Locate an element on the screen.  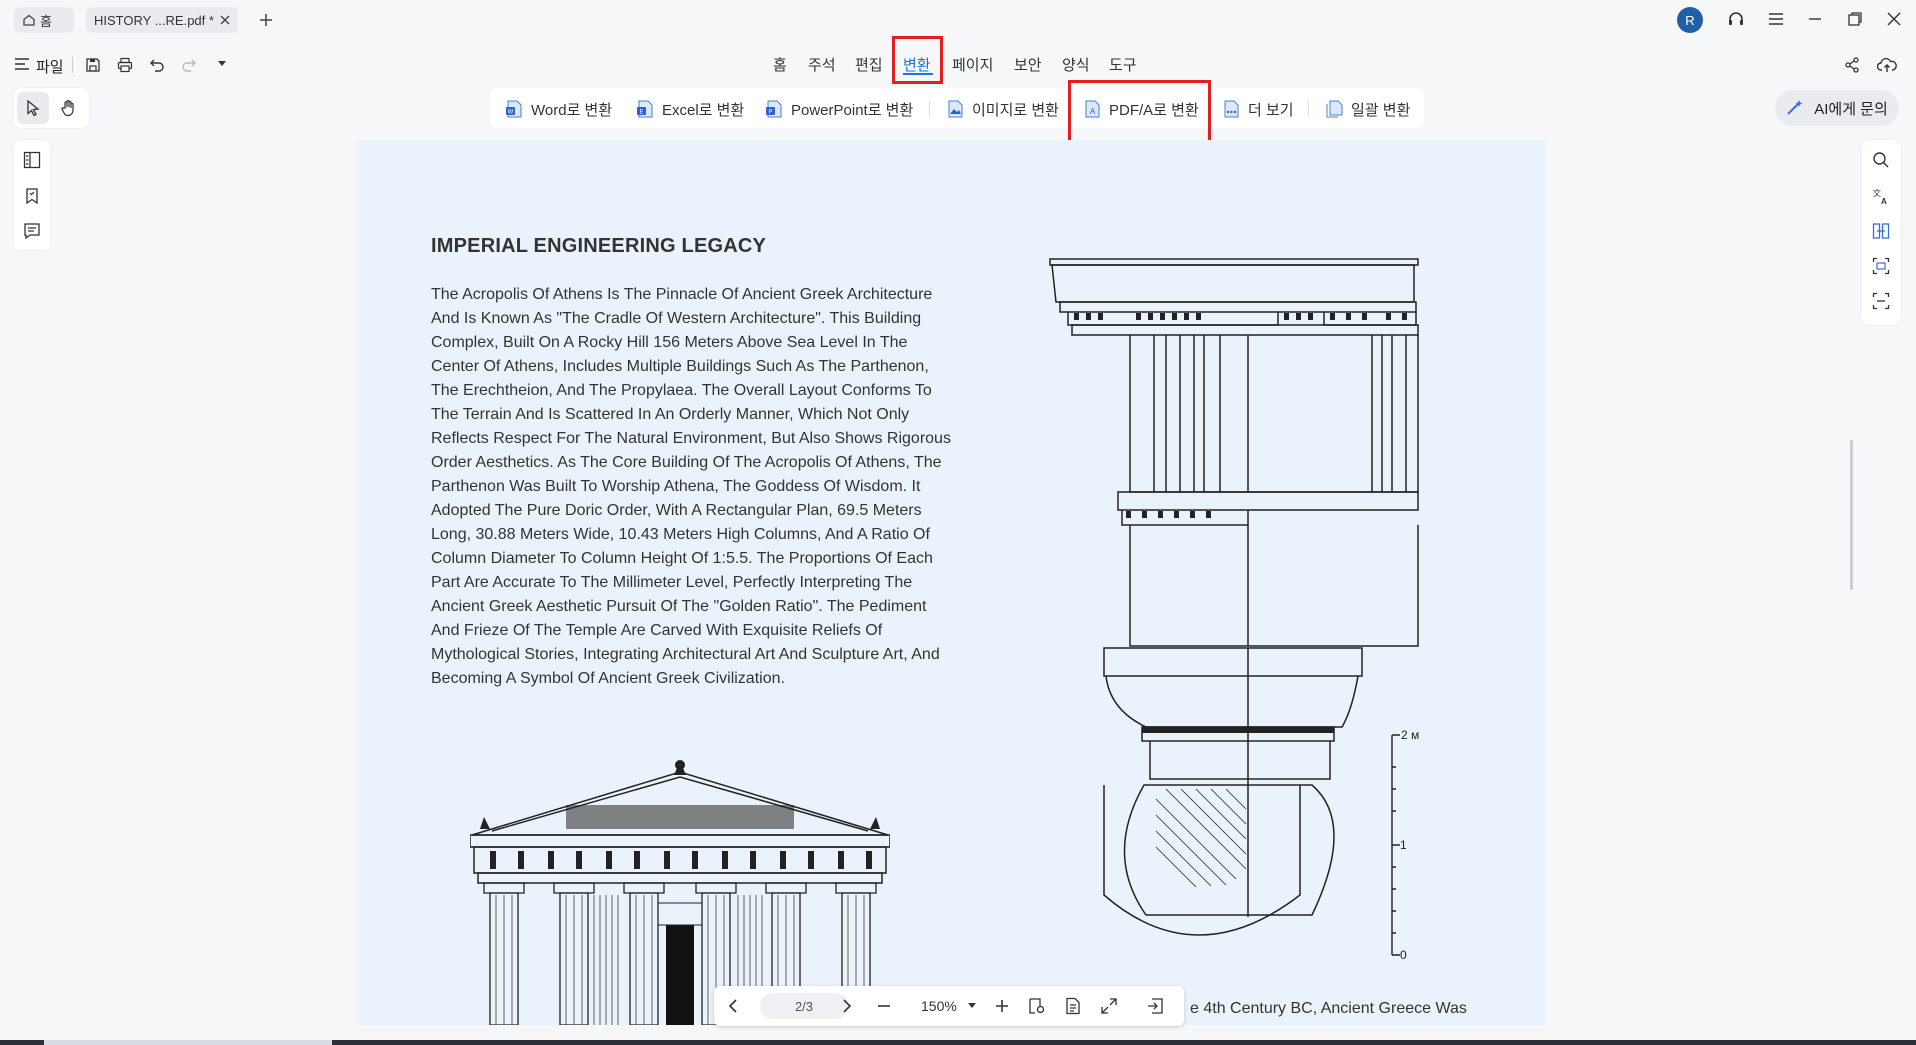
zoom-level: 150% is located at coordinates (939, 1006).